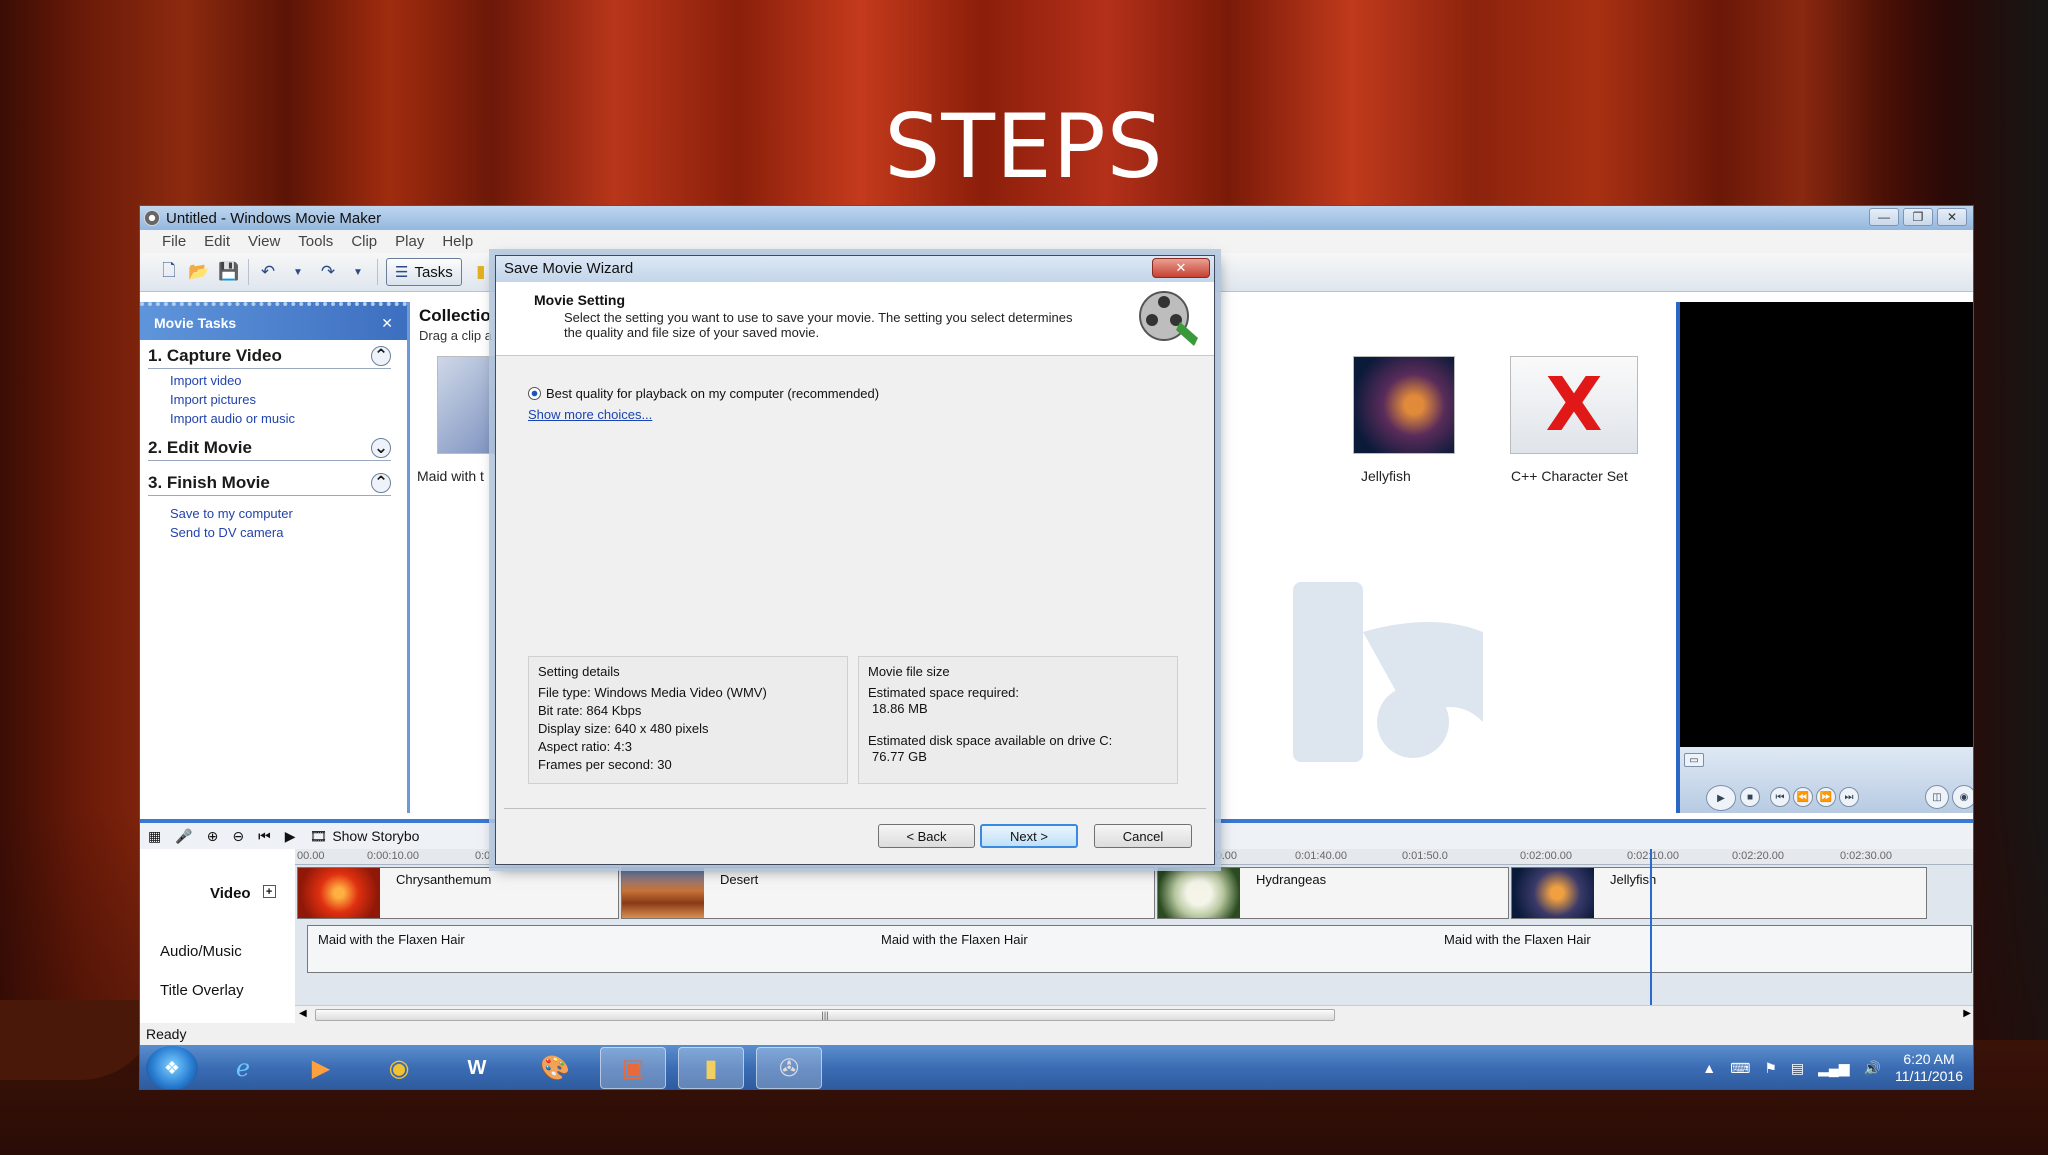 Image resolution: width=2048 pixels, height=1155 pixels. What do you see at coordinates (377, 272) in the screenshot?
I see `toolbar-separator` at bounding box center [377, 272].